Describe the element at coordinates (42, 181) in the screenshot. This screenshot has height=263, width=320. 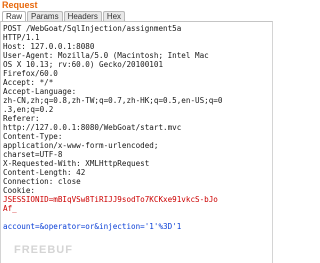
I see `header-line: Connection: close` at that location.